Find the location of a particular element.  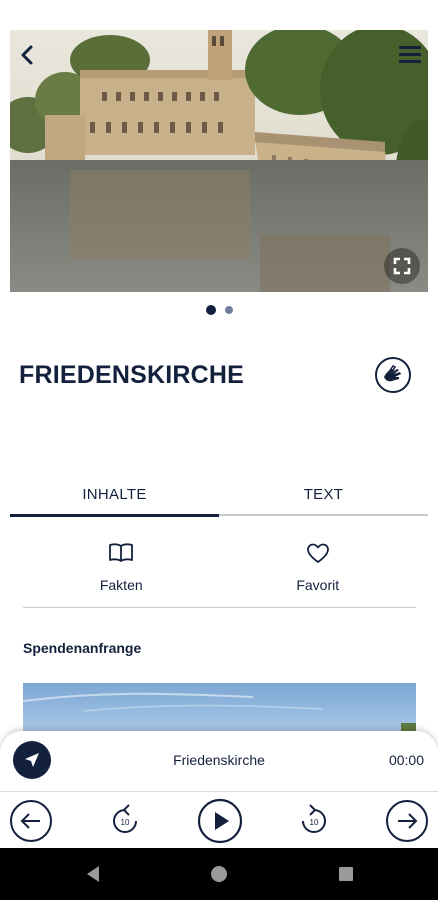

forward-10-button: 10 is located at coordinates (314, 821).